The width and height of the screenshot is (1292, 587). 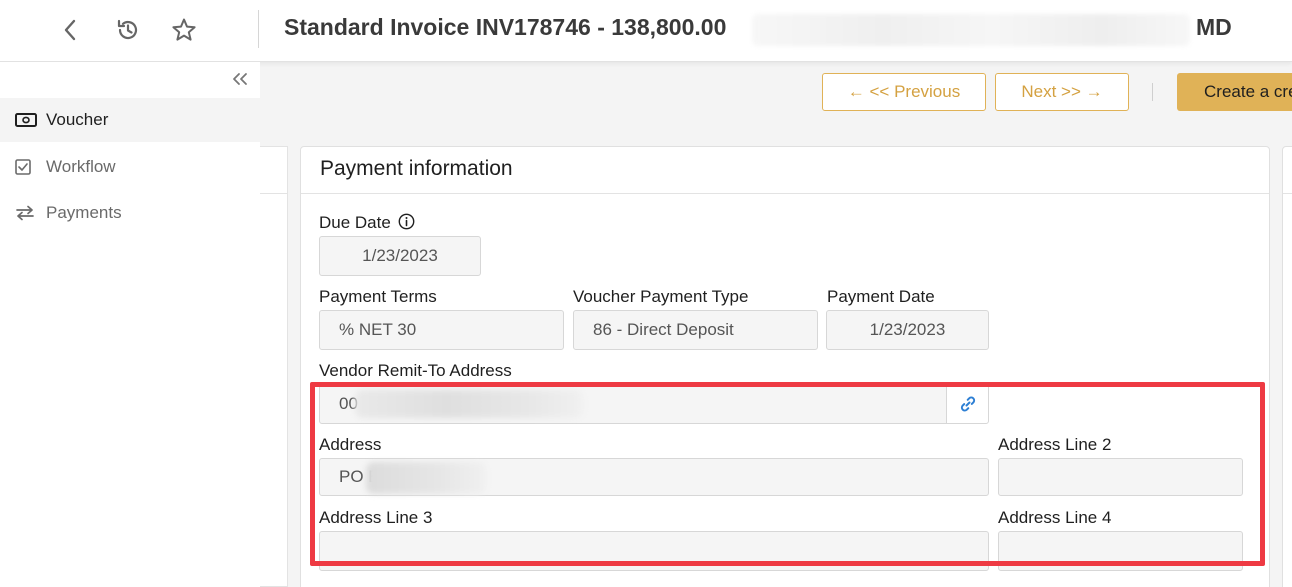 I want to click on section-divider, so click(x=785, y=193).